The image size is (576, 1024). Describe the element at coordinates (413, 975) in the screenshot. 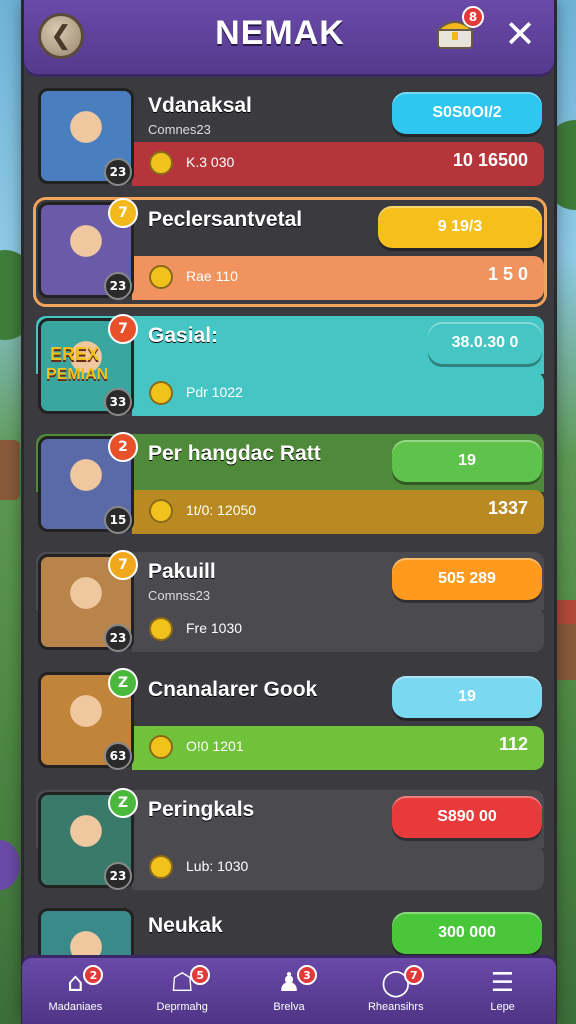

I see `nav-badge: 7` at that location.